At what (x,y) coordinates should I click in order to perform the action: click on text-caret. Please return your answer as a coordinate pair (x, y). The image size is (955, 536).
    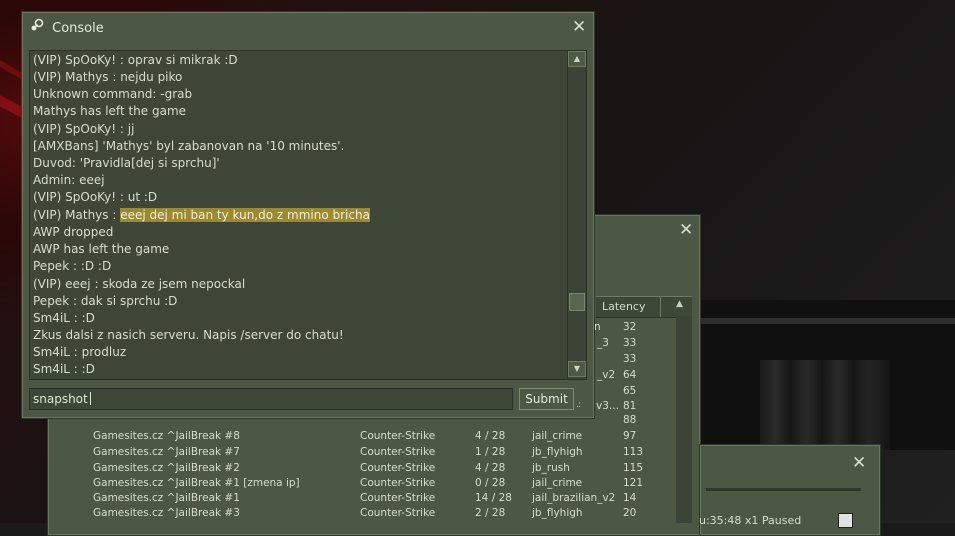
    Looking at the image, I should click on (90, 398).